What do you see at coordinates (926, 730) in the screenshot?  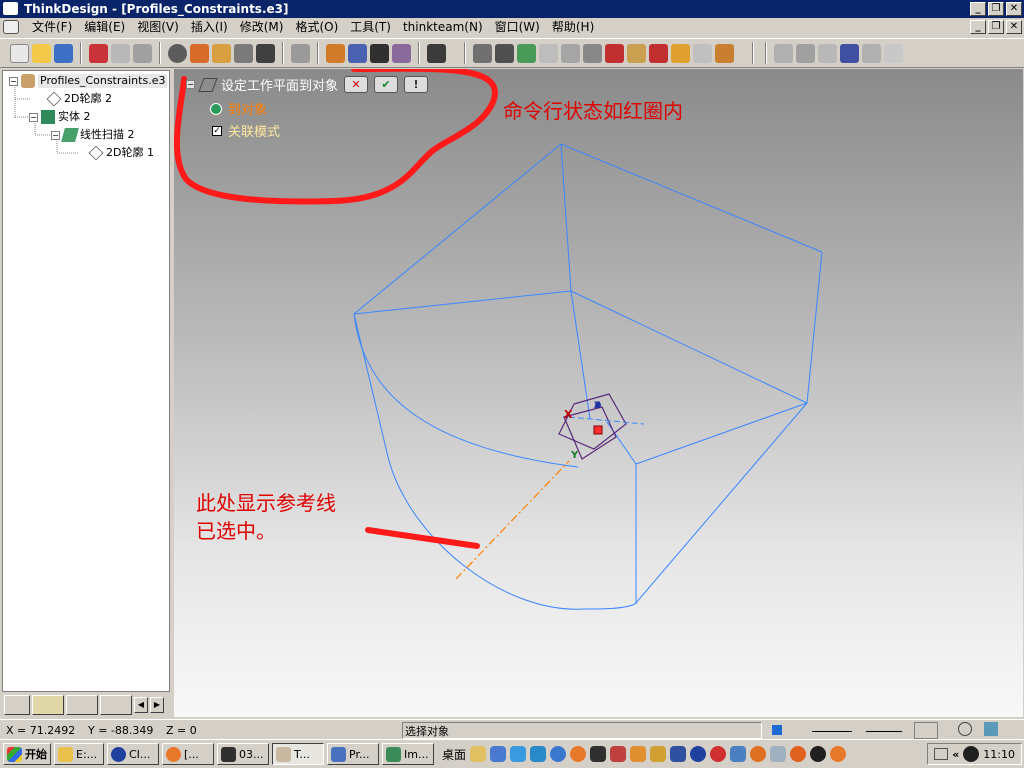 I see `select-filter-icon` at bounding box center [926, 730].